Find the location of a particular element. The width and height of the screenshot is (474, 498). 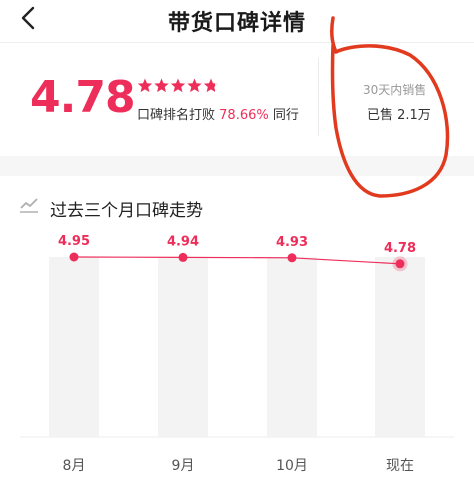

chart-value-label: 4.95 is located at coordinates (74, 241).